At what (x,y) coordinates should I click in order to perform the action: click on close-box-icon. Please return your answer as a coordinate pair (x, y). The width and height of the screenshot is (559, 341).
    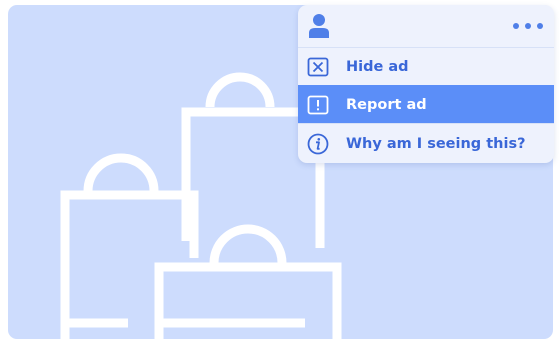
    Looking at the image, I should click on (318, 67).